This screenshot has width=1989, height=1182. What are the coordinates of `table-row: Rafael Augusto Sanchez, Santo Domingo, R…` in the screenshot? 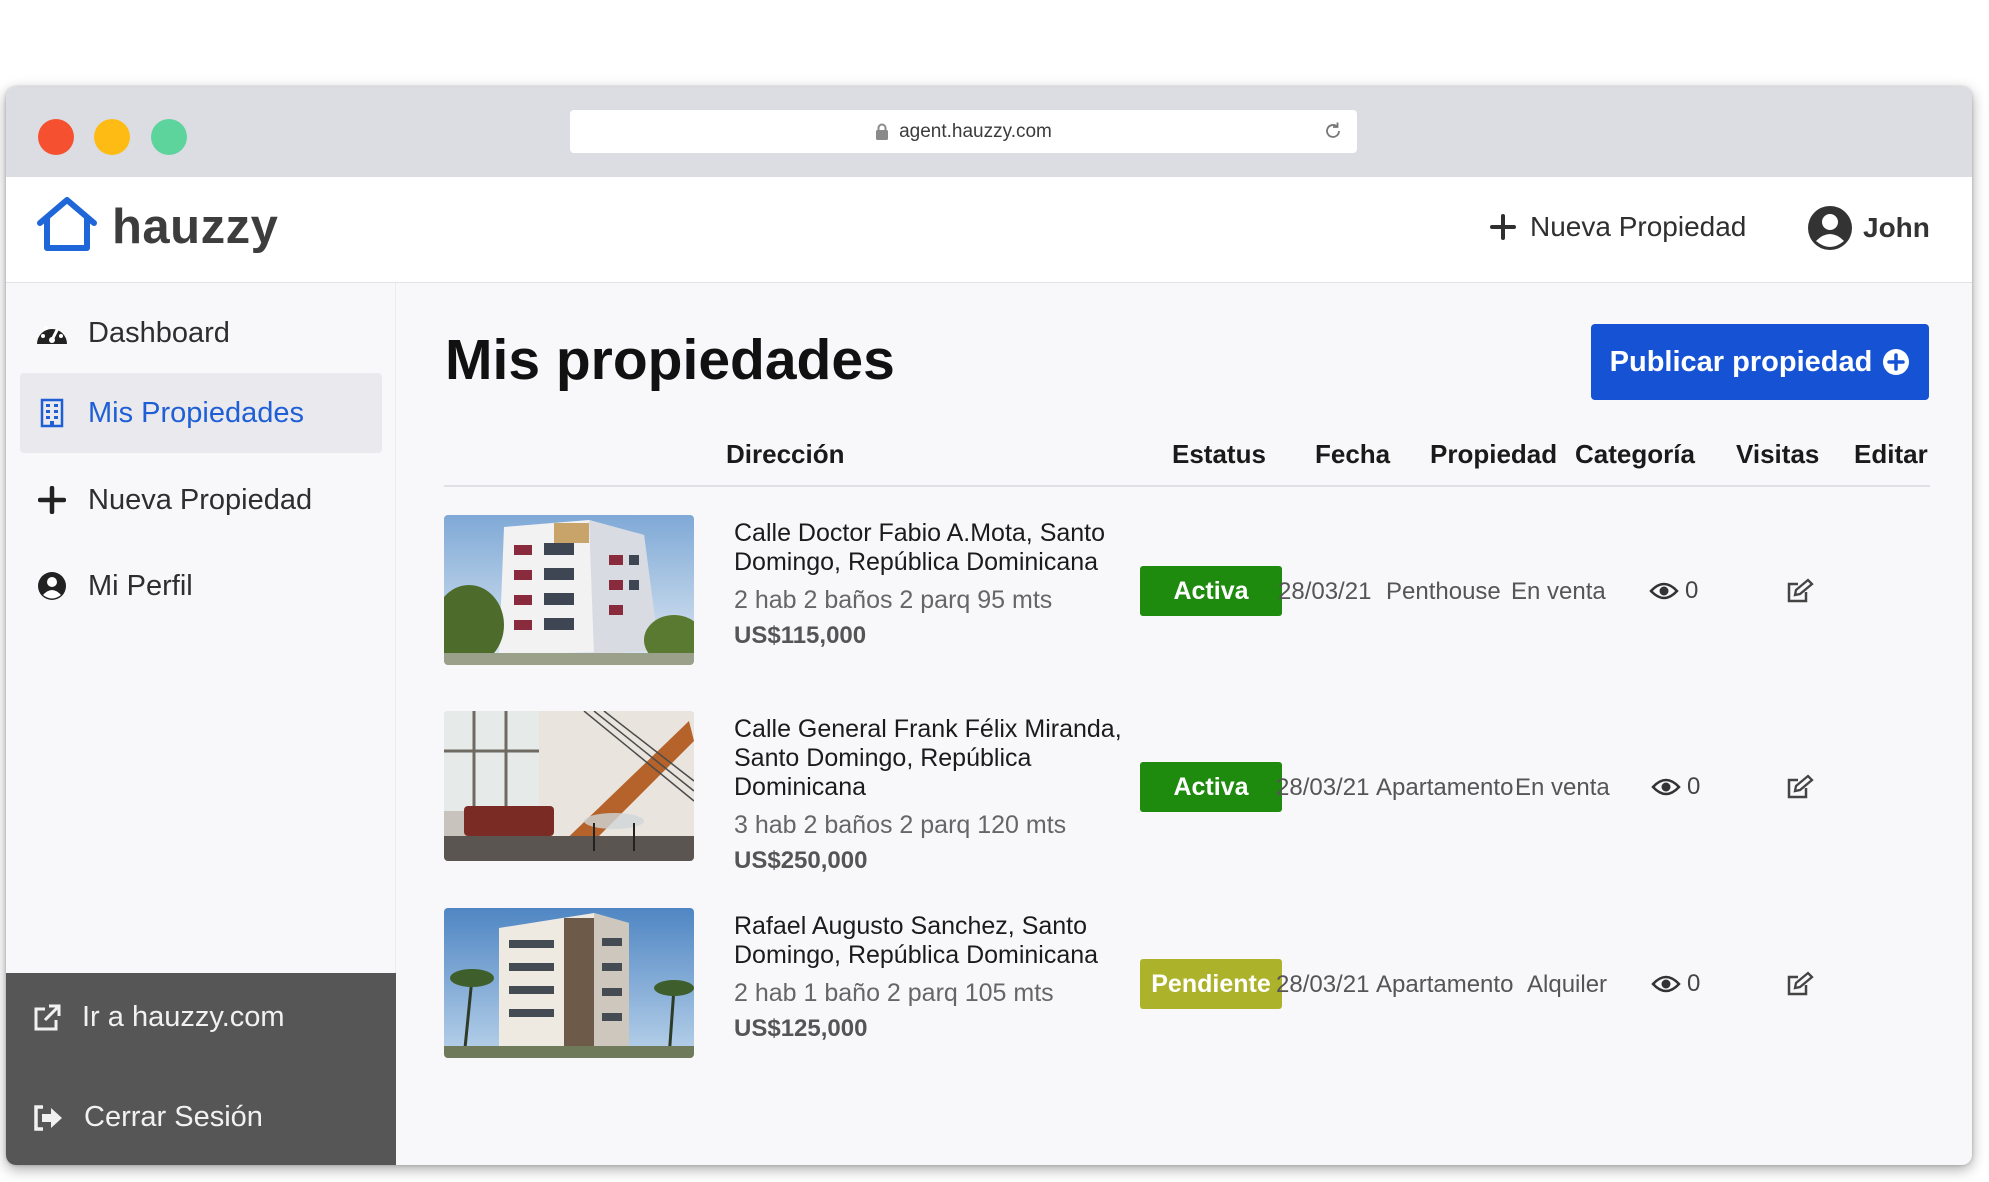 It's located at (1187, 978).